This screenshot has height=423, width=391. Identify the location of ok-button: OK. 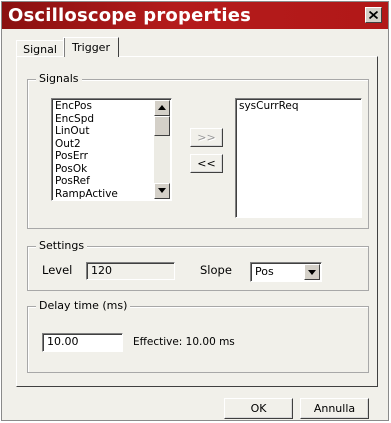
(258, 408).